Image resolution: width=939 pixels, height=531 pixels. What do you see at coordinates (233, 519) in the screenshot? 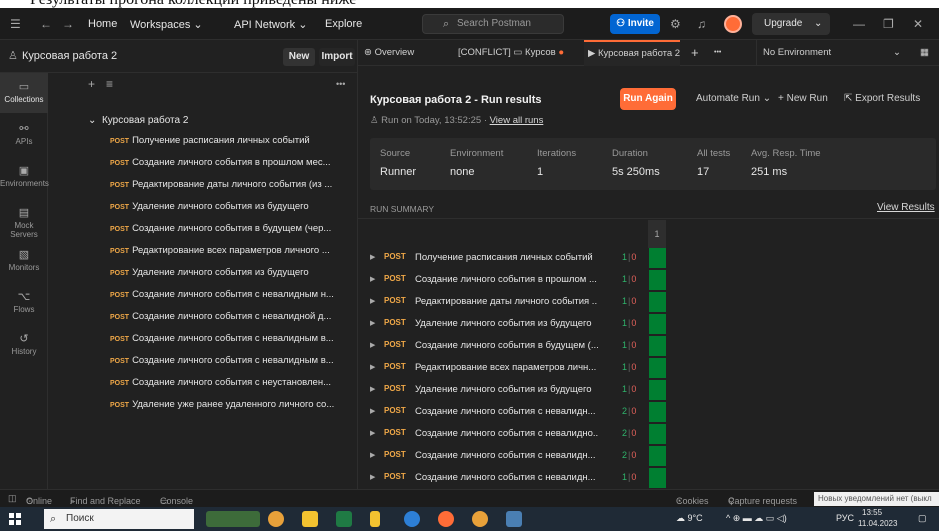
I see `taskbar-news-widget` at bounding box center [233, 519].